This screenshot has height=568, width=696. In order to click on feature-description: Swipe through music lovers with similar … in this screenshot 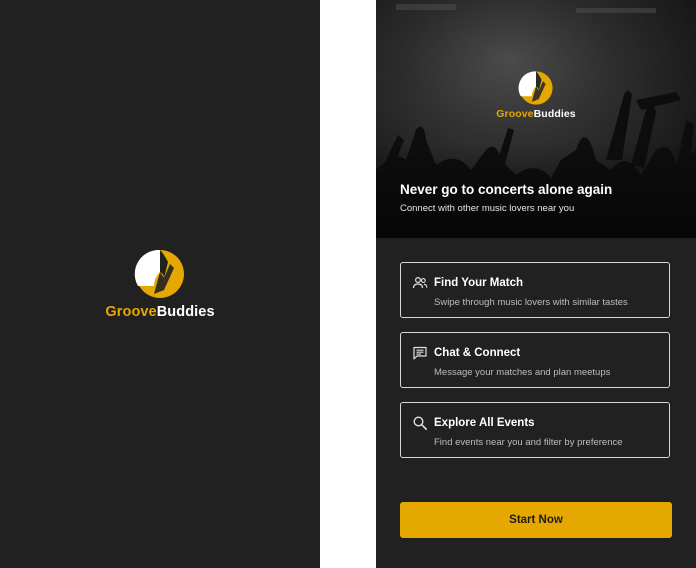, I will do `click(531, 302)`.